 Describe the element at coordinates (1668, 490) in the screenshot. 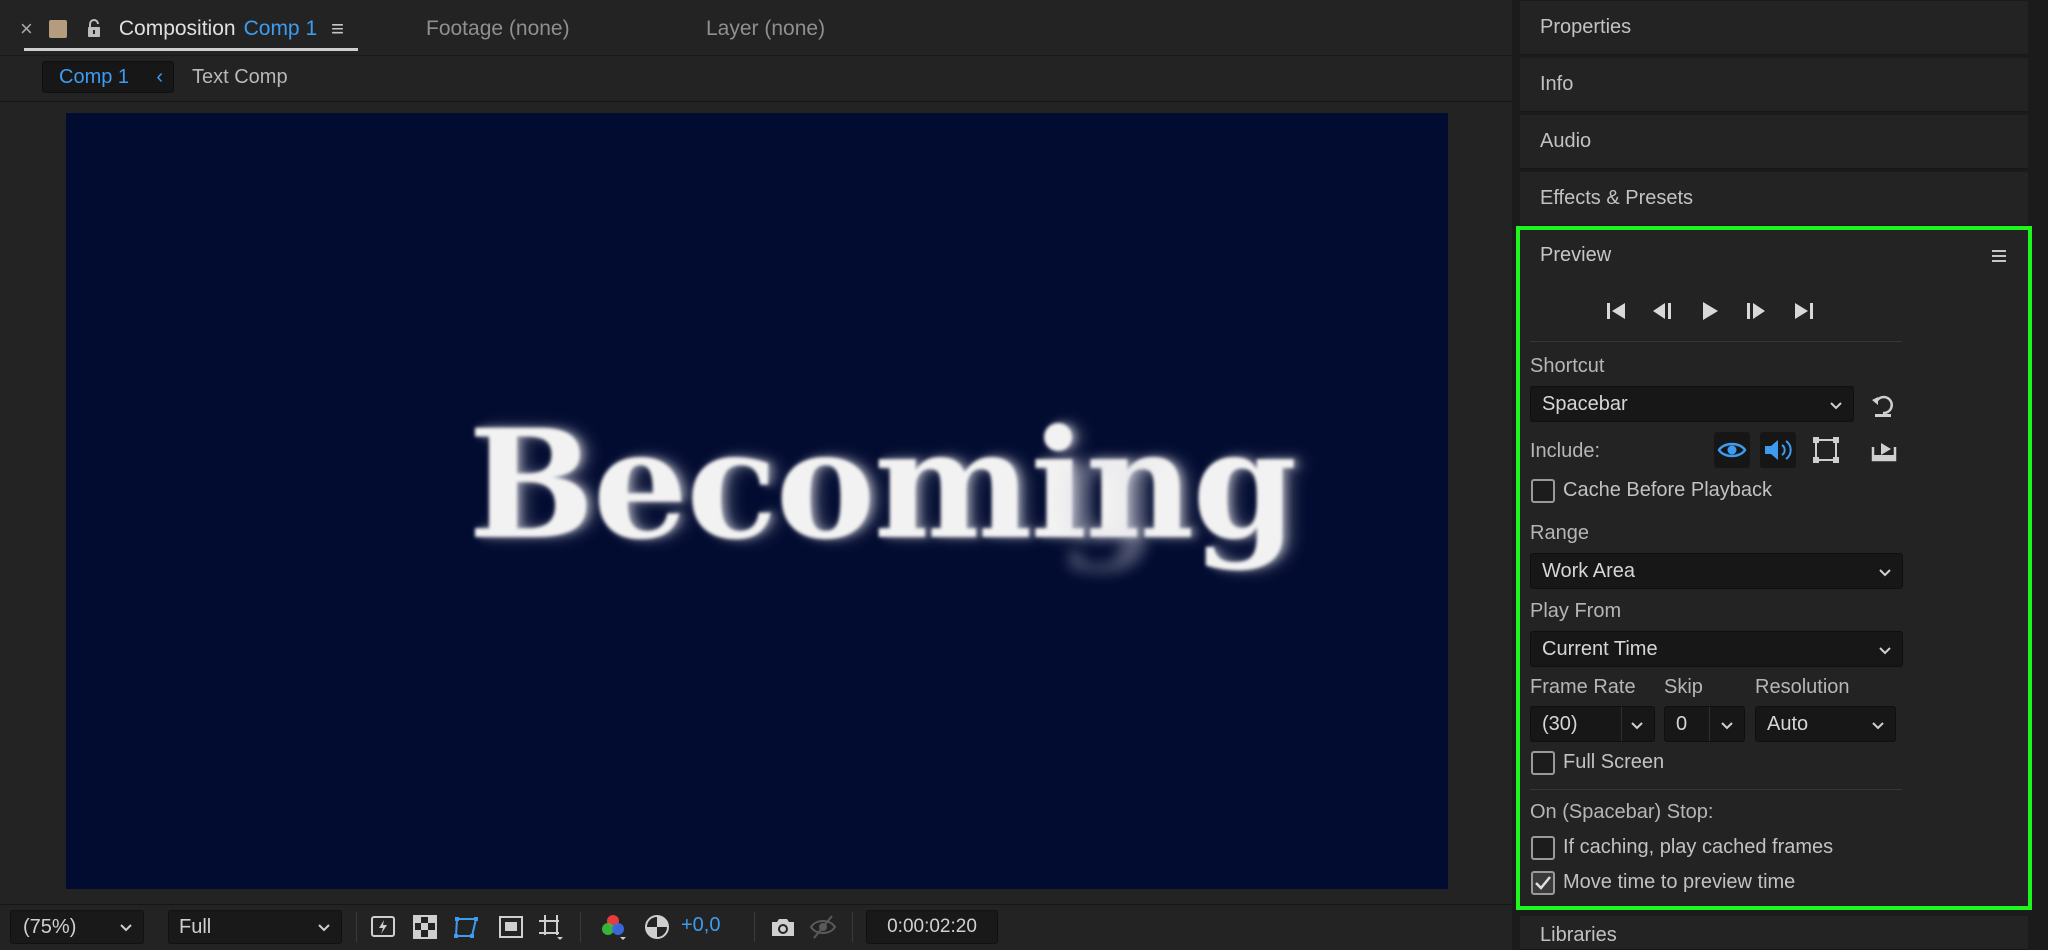

I see `cache-before-playback-label: Cache Before Playback` at that location.